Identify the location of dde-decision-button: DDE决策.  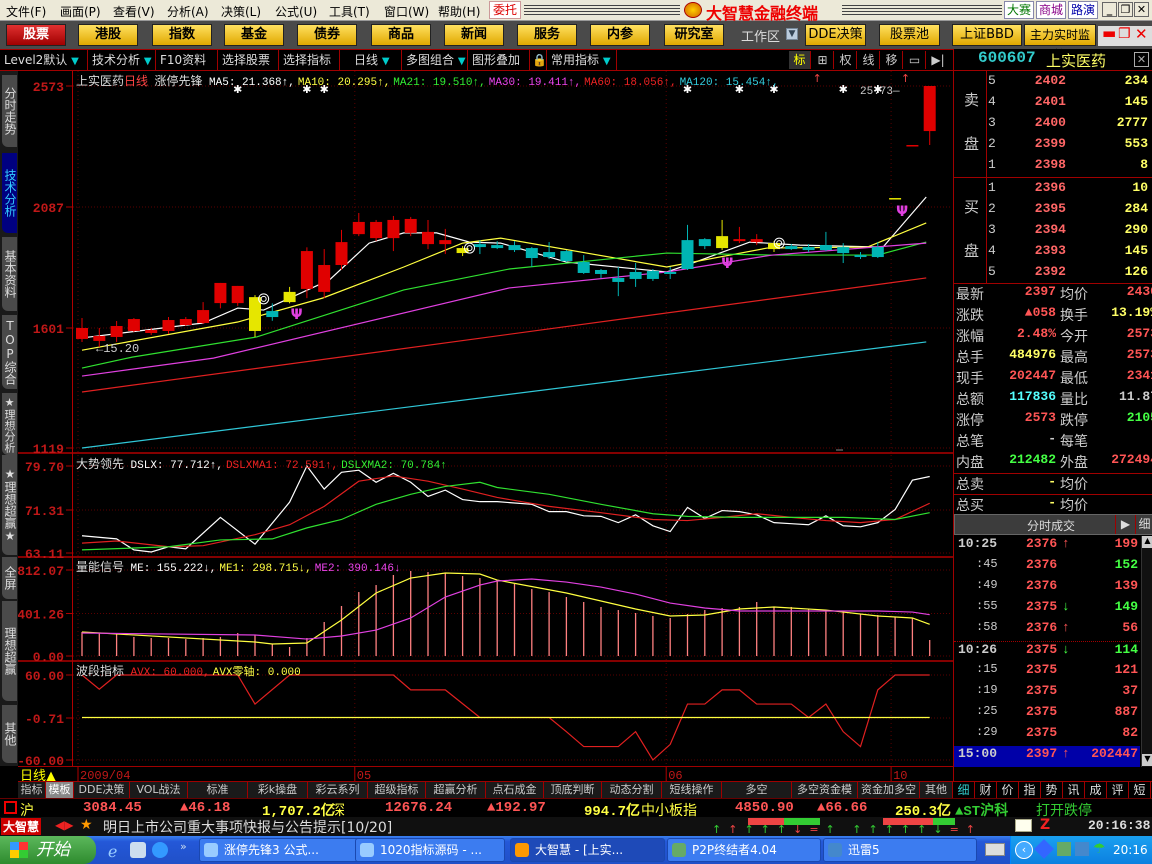
(835, 35).